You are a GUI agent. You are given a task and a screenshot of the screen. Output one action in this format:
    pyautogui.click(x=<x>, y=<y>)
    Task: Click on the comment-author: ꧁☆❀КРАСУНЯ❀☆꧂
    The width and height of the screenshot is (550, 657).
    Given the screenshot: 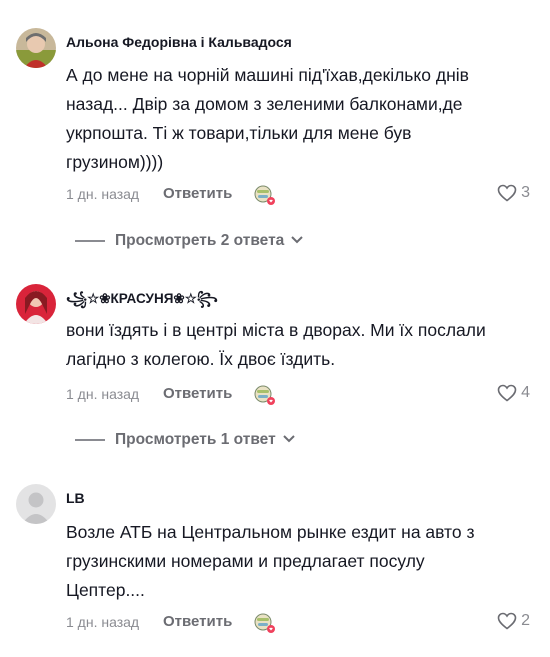 What is the action you would take?
    pyautogui.click(x=142, y=302)
    